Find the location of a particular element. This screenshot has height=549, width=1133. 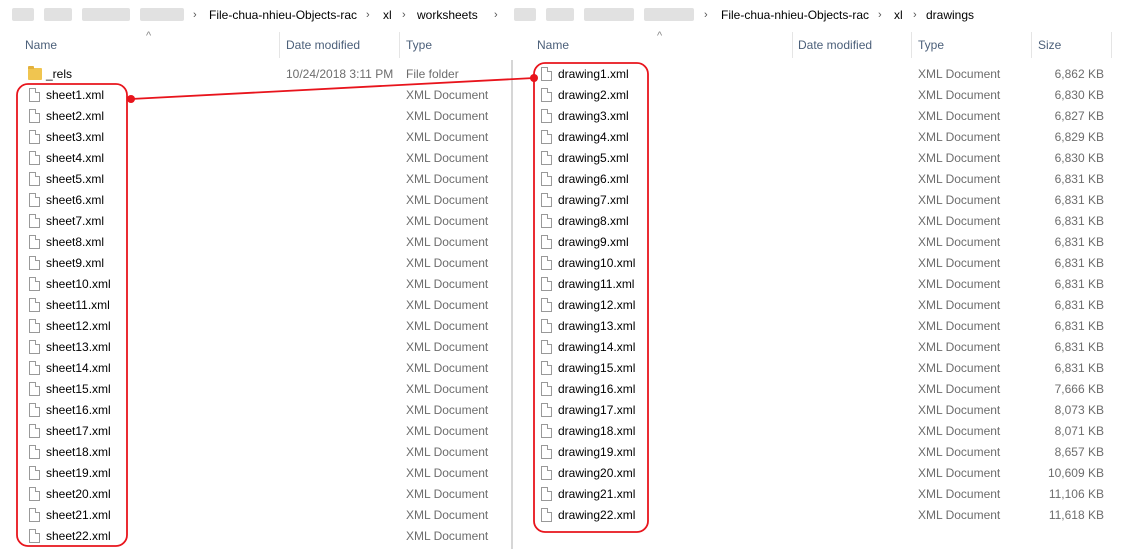

list-item: sheet18.xml XML Document is located at coordinates (257, 452).